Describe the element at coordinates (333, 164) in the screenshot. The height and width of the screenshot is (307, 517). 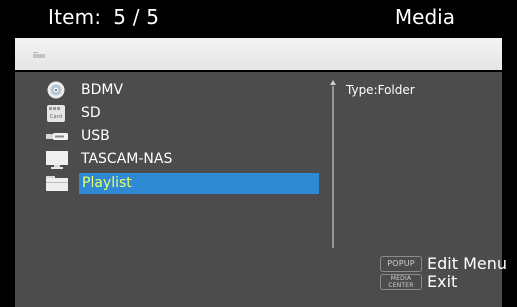
I see `list-scrollbar` at that location.